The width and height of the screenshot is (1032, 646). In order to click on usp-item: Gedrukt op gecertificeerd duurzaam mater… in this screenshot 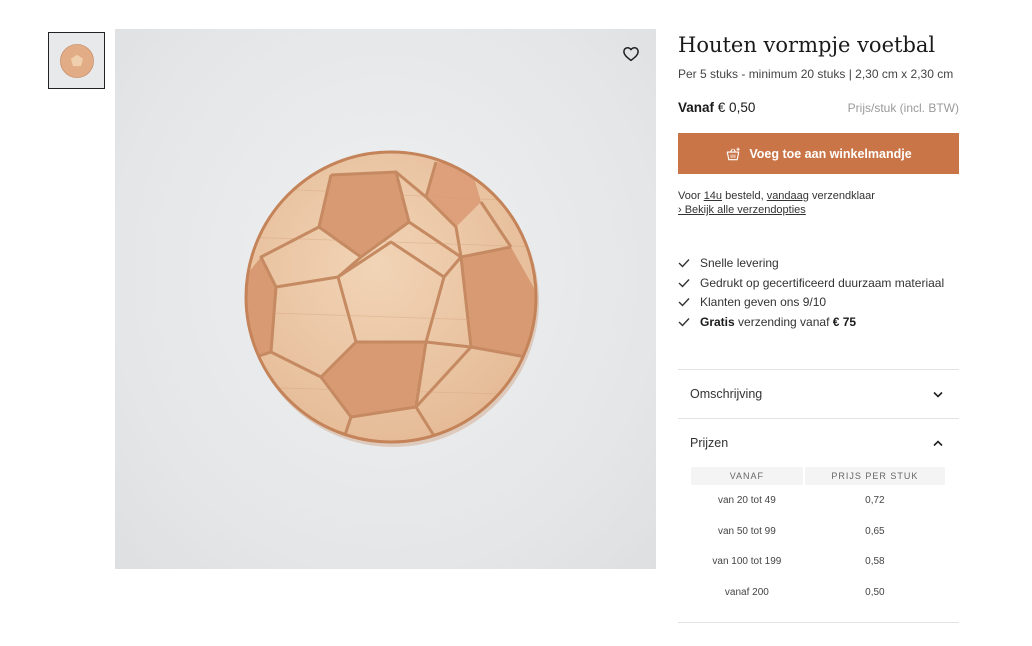, I will do `click(818, 283)`.